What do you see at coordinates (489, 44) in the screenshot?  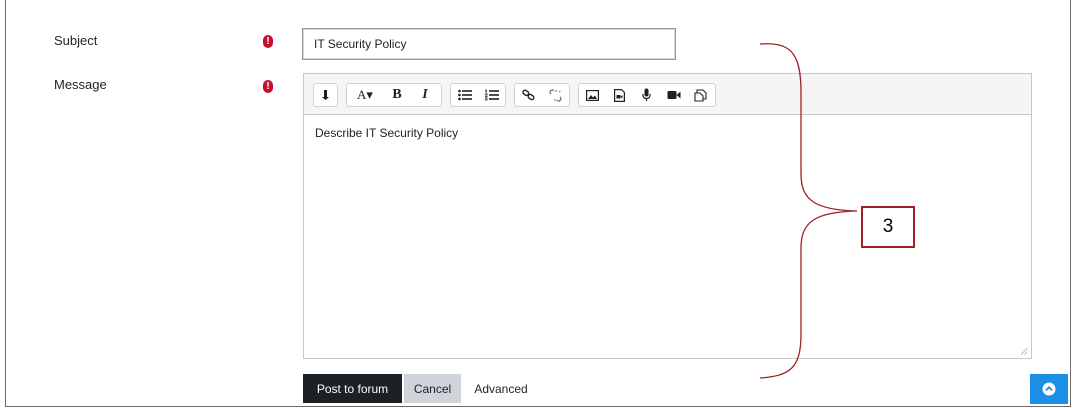 I see `subject-input` at bounding box center [489, 44].